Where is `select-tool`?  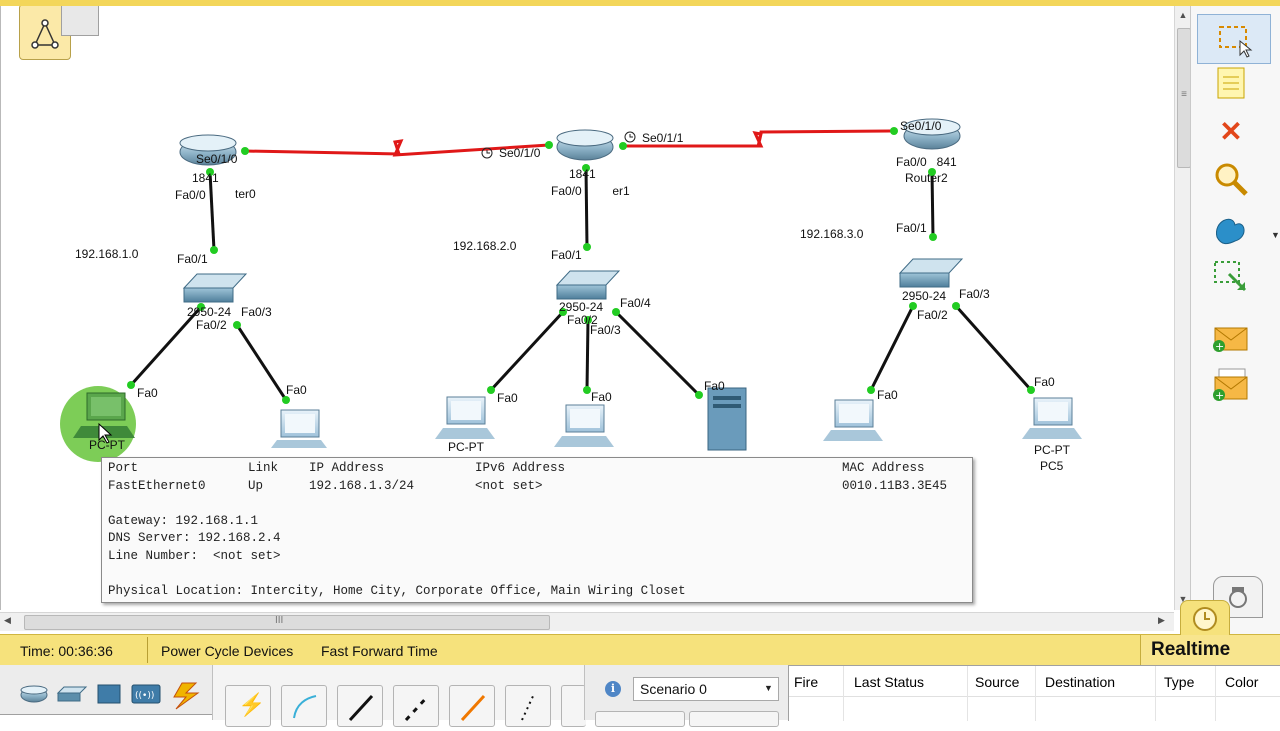 select-tool is located at coordinates (1234, 39).